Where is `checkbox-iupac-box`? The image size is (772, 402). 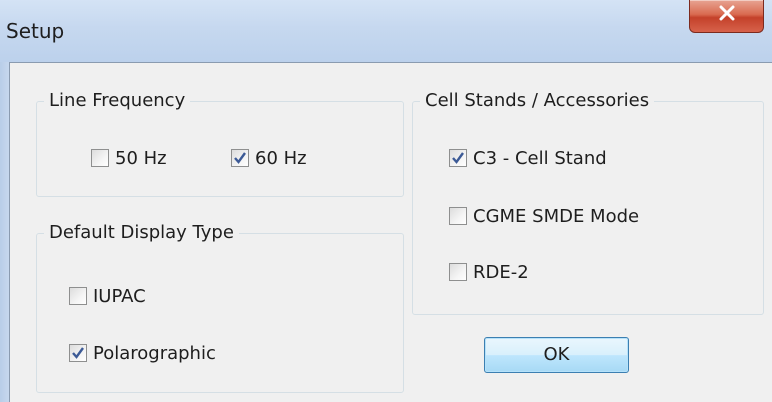 checkbox-iupac-box is located at coordinates (78, 296).